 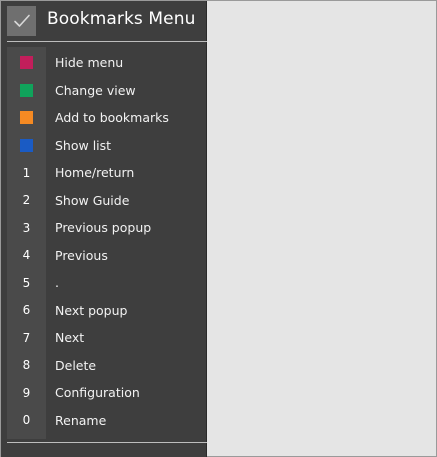 I want to click on menu-item-show-guide: 2 Show Guide, so click(x=107, y=201).